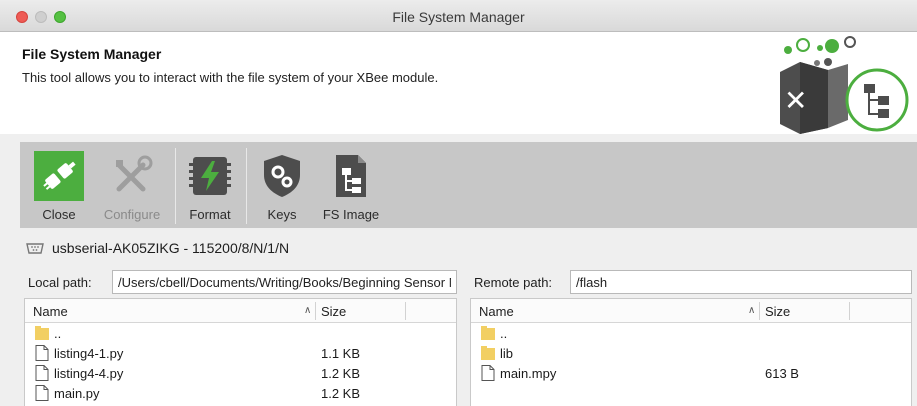 The width and height of the screenshot is (917, 406). I want to click on folder-row: lib, so click(691, 353).